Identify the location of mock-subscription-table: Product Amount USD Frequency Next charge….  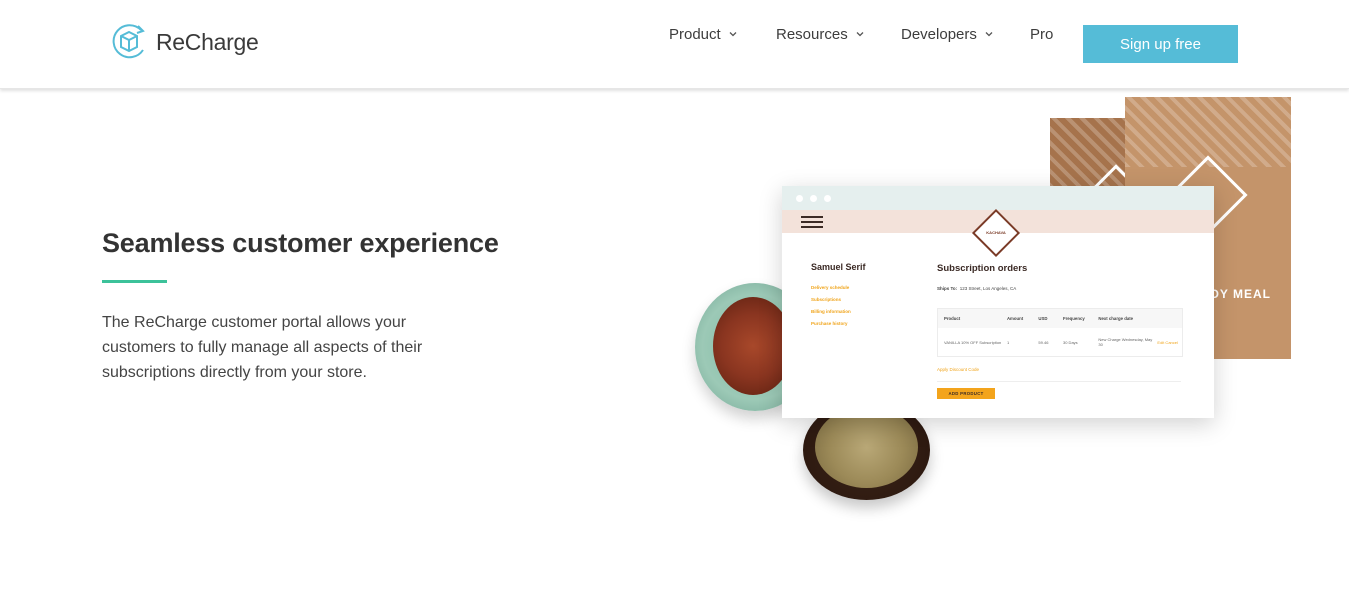
(1060, 332).